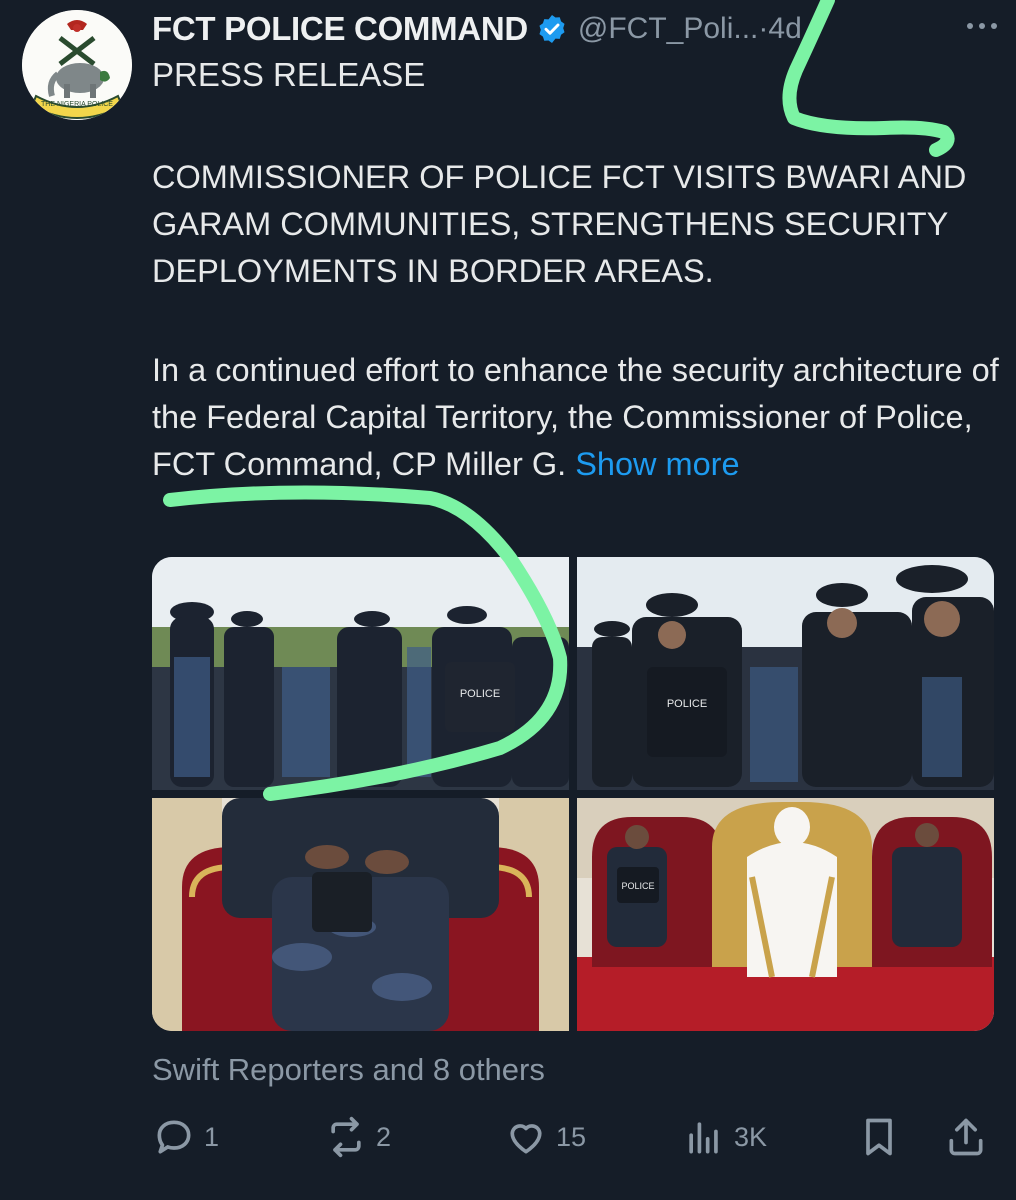  I want to click on share-button, so click(970, 1137).